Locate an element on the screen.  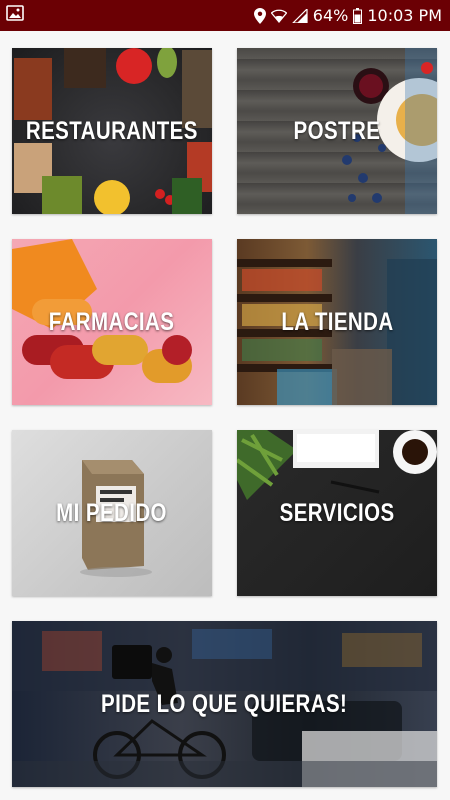
category-postre: POSTRE is located at coordinates (337, 131).